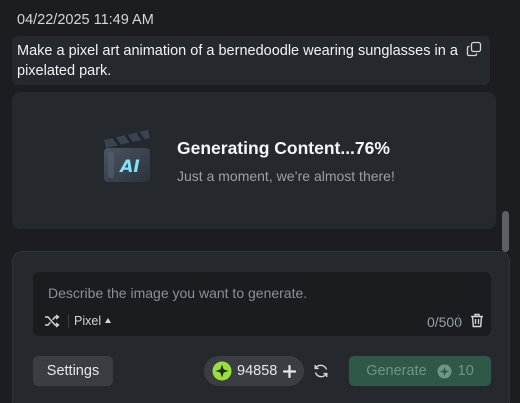  Describe the element at coordinates (127, 156) in the screenshot. I see `ai-logo-icon: AI` at that location.